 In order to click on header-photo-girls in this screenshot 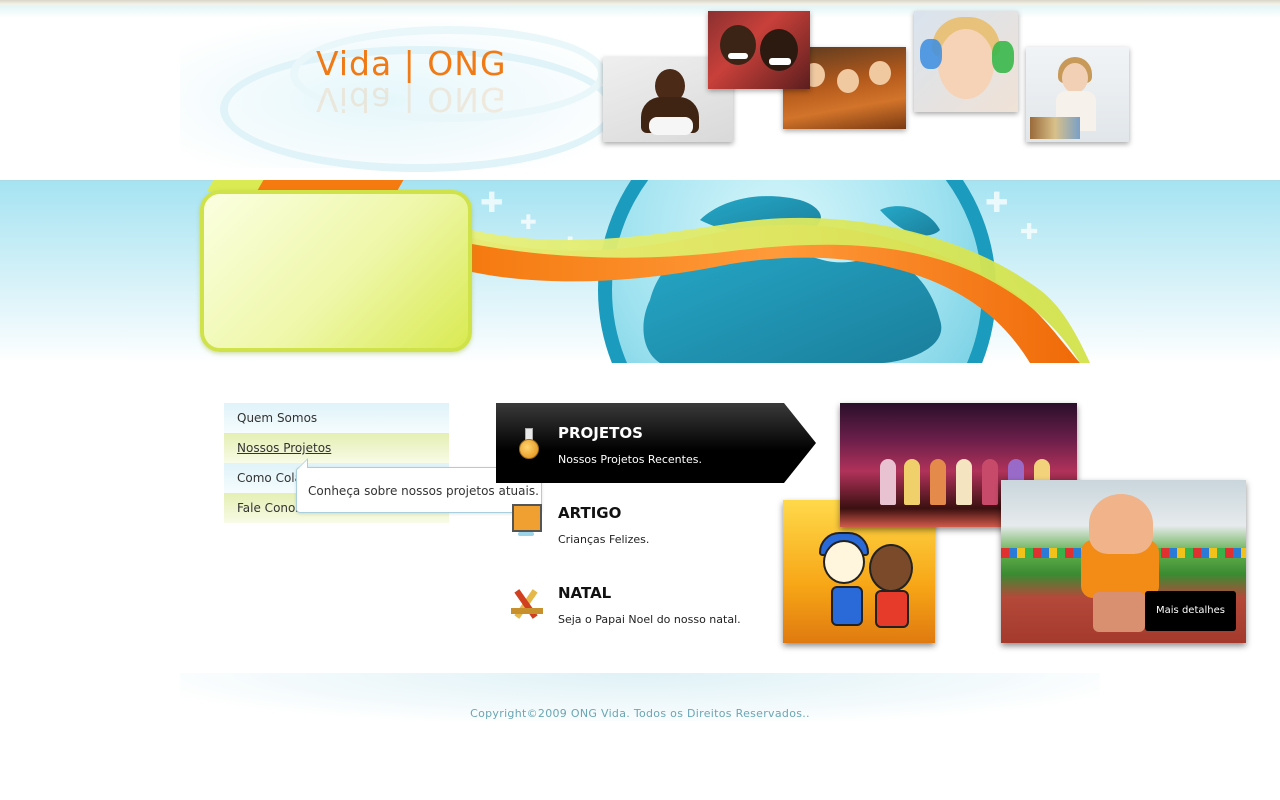, I will do `click(759, 50)`.